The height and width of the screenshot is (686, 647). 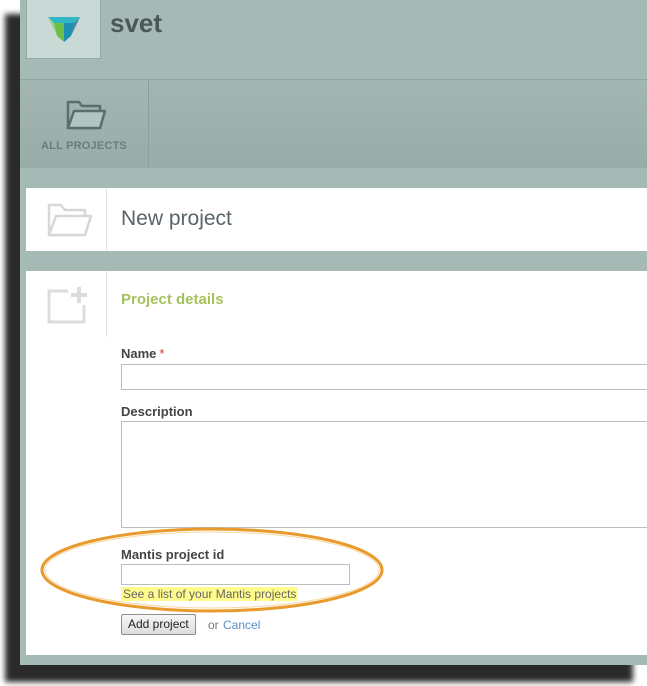 I want to click on description-field, so click(x=384, y=474).